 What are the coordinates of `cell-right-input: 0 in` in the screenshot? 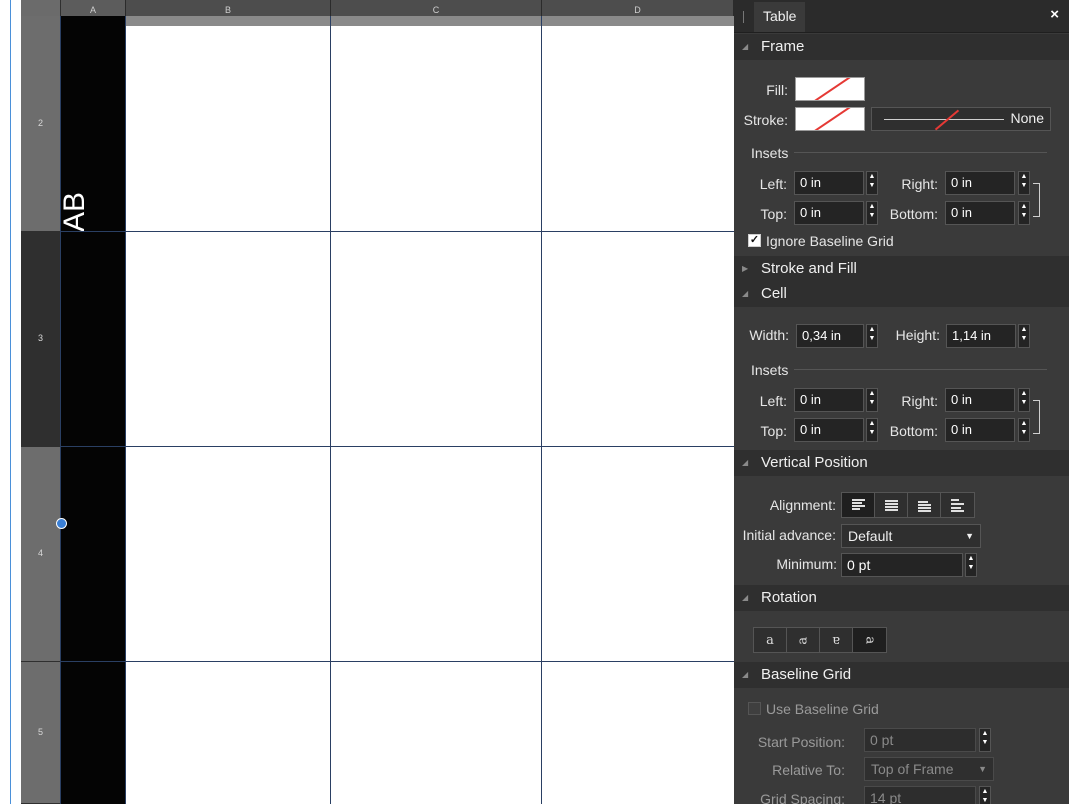 It's located at (980, 400).